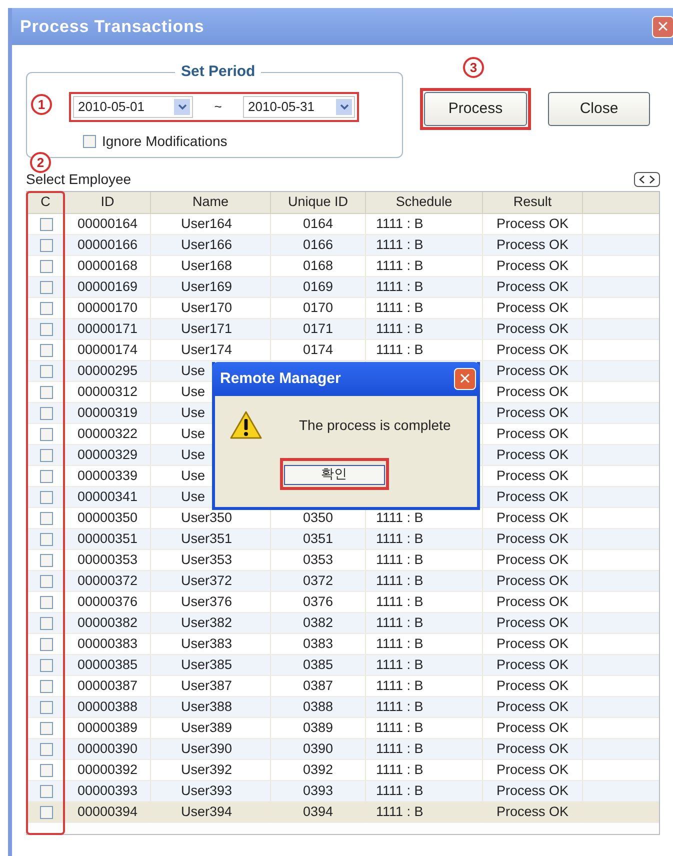 The image size is (673, 856). What do you see at coordinates (318, 791) in the screenshot?
I see `unique-id-cell-text: 0393` at bounding box center [318, 791].